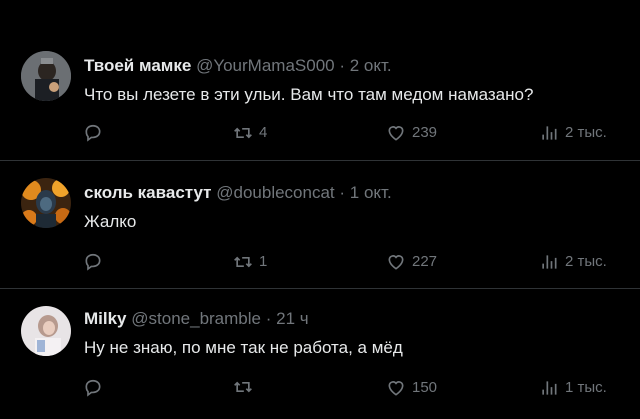  What do you see at coordinates (292, 318) in the screenshot?
I see `tweet-time: 21 ч` at bounding box center [292, 318].